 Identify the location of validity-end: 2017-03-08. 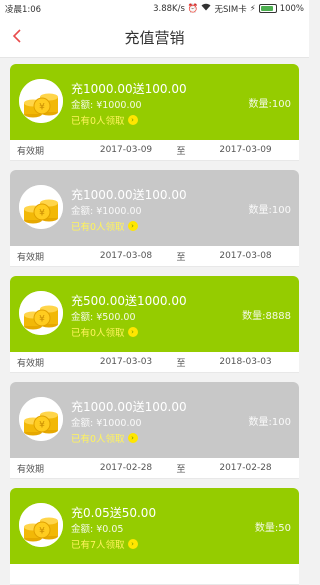
(245, 256).